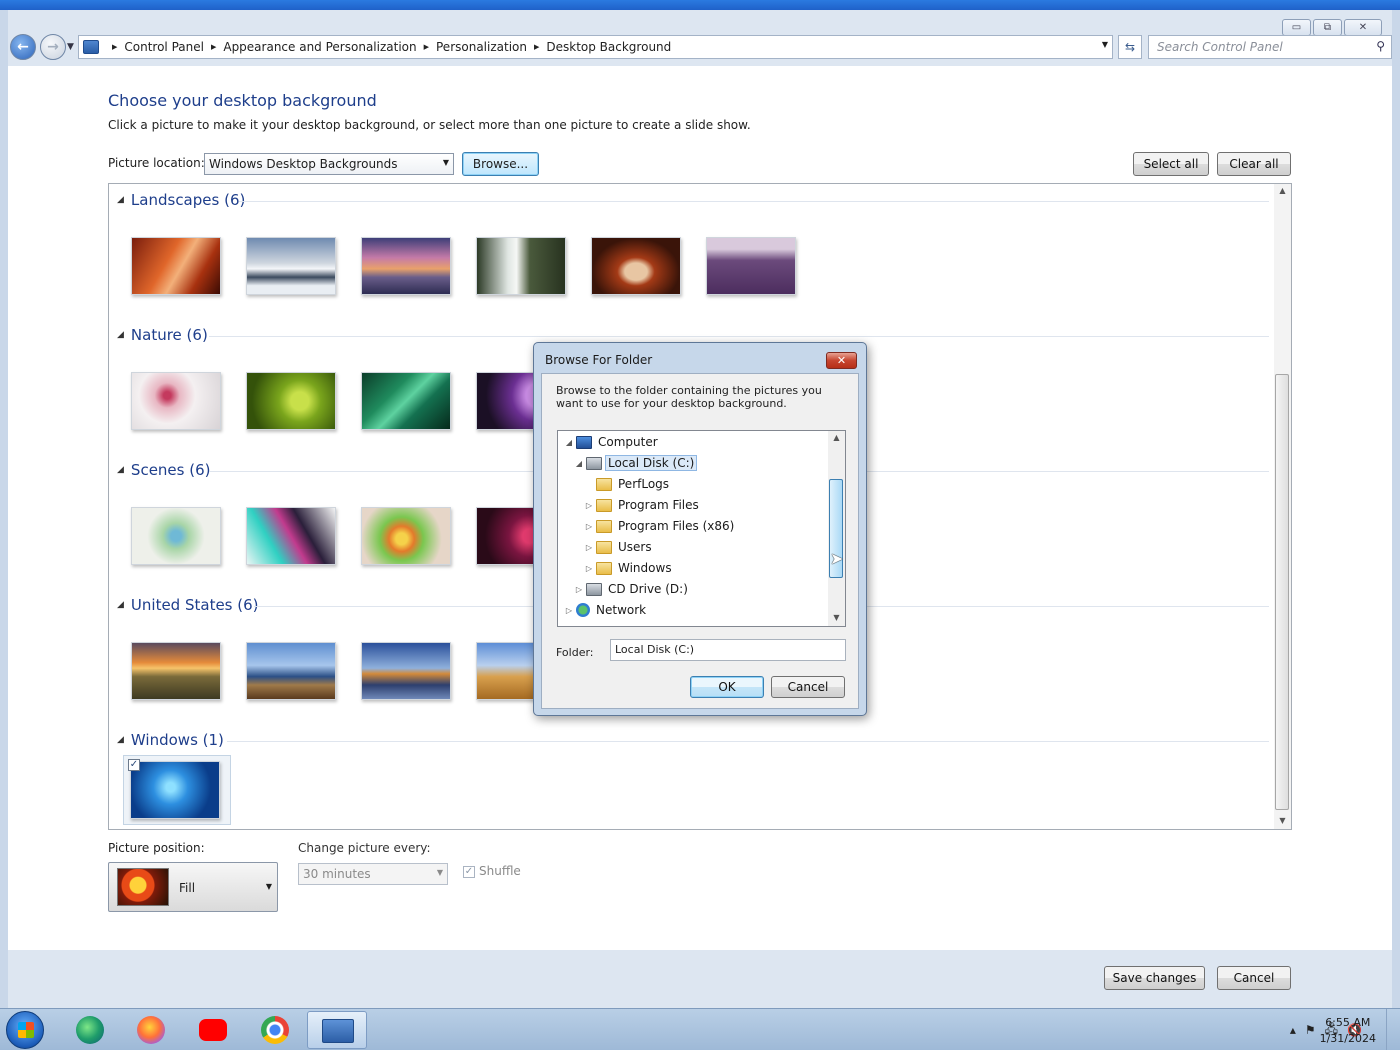 Image resolution: width=1400 pixels, height=1050 pixels. I want to click on tree-scrollbar: ▲ ▼, so click(836, 528).